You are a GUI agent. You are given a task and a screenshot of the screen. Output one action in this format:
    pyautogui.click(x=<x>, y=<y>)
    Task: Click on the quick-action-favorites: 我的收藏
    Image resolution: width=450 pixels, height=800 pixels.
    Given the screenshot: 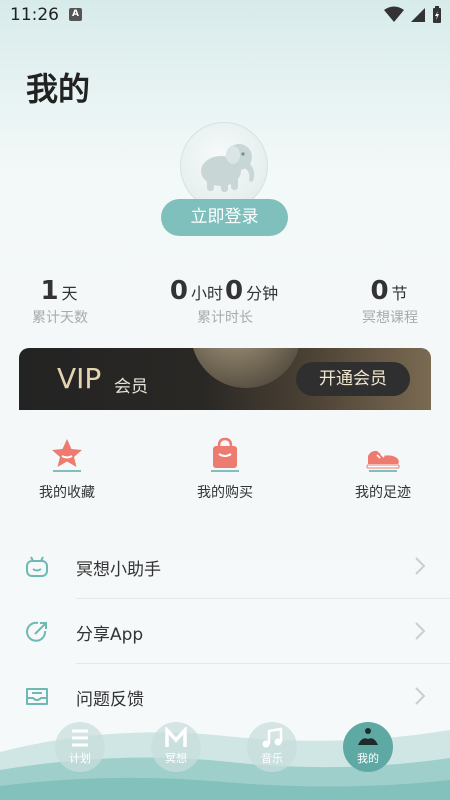 What is the action you would take?
    pyautogui.click(x=67, y=469)
    